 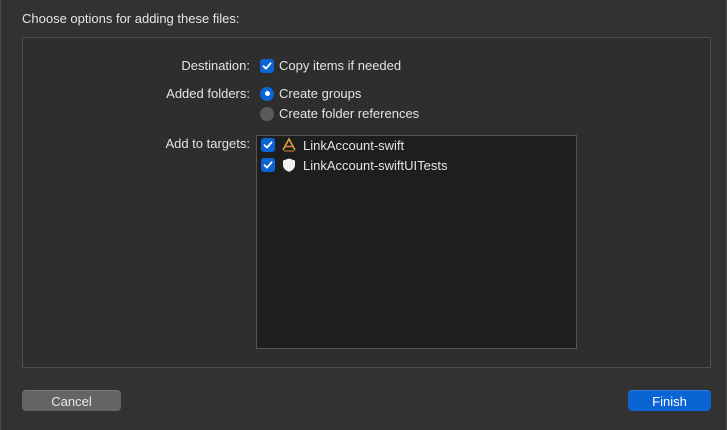 I want to click on create-groups-option: Create groups, so click(x=310, y=93).